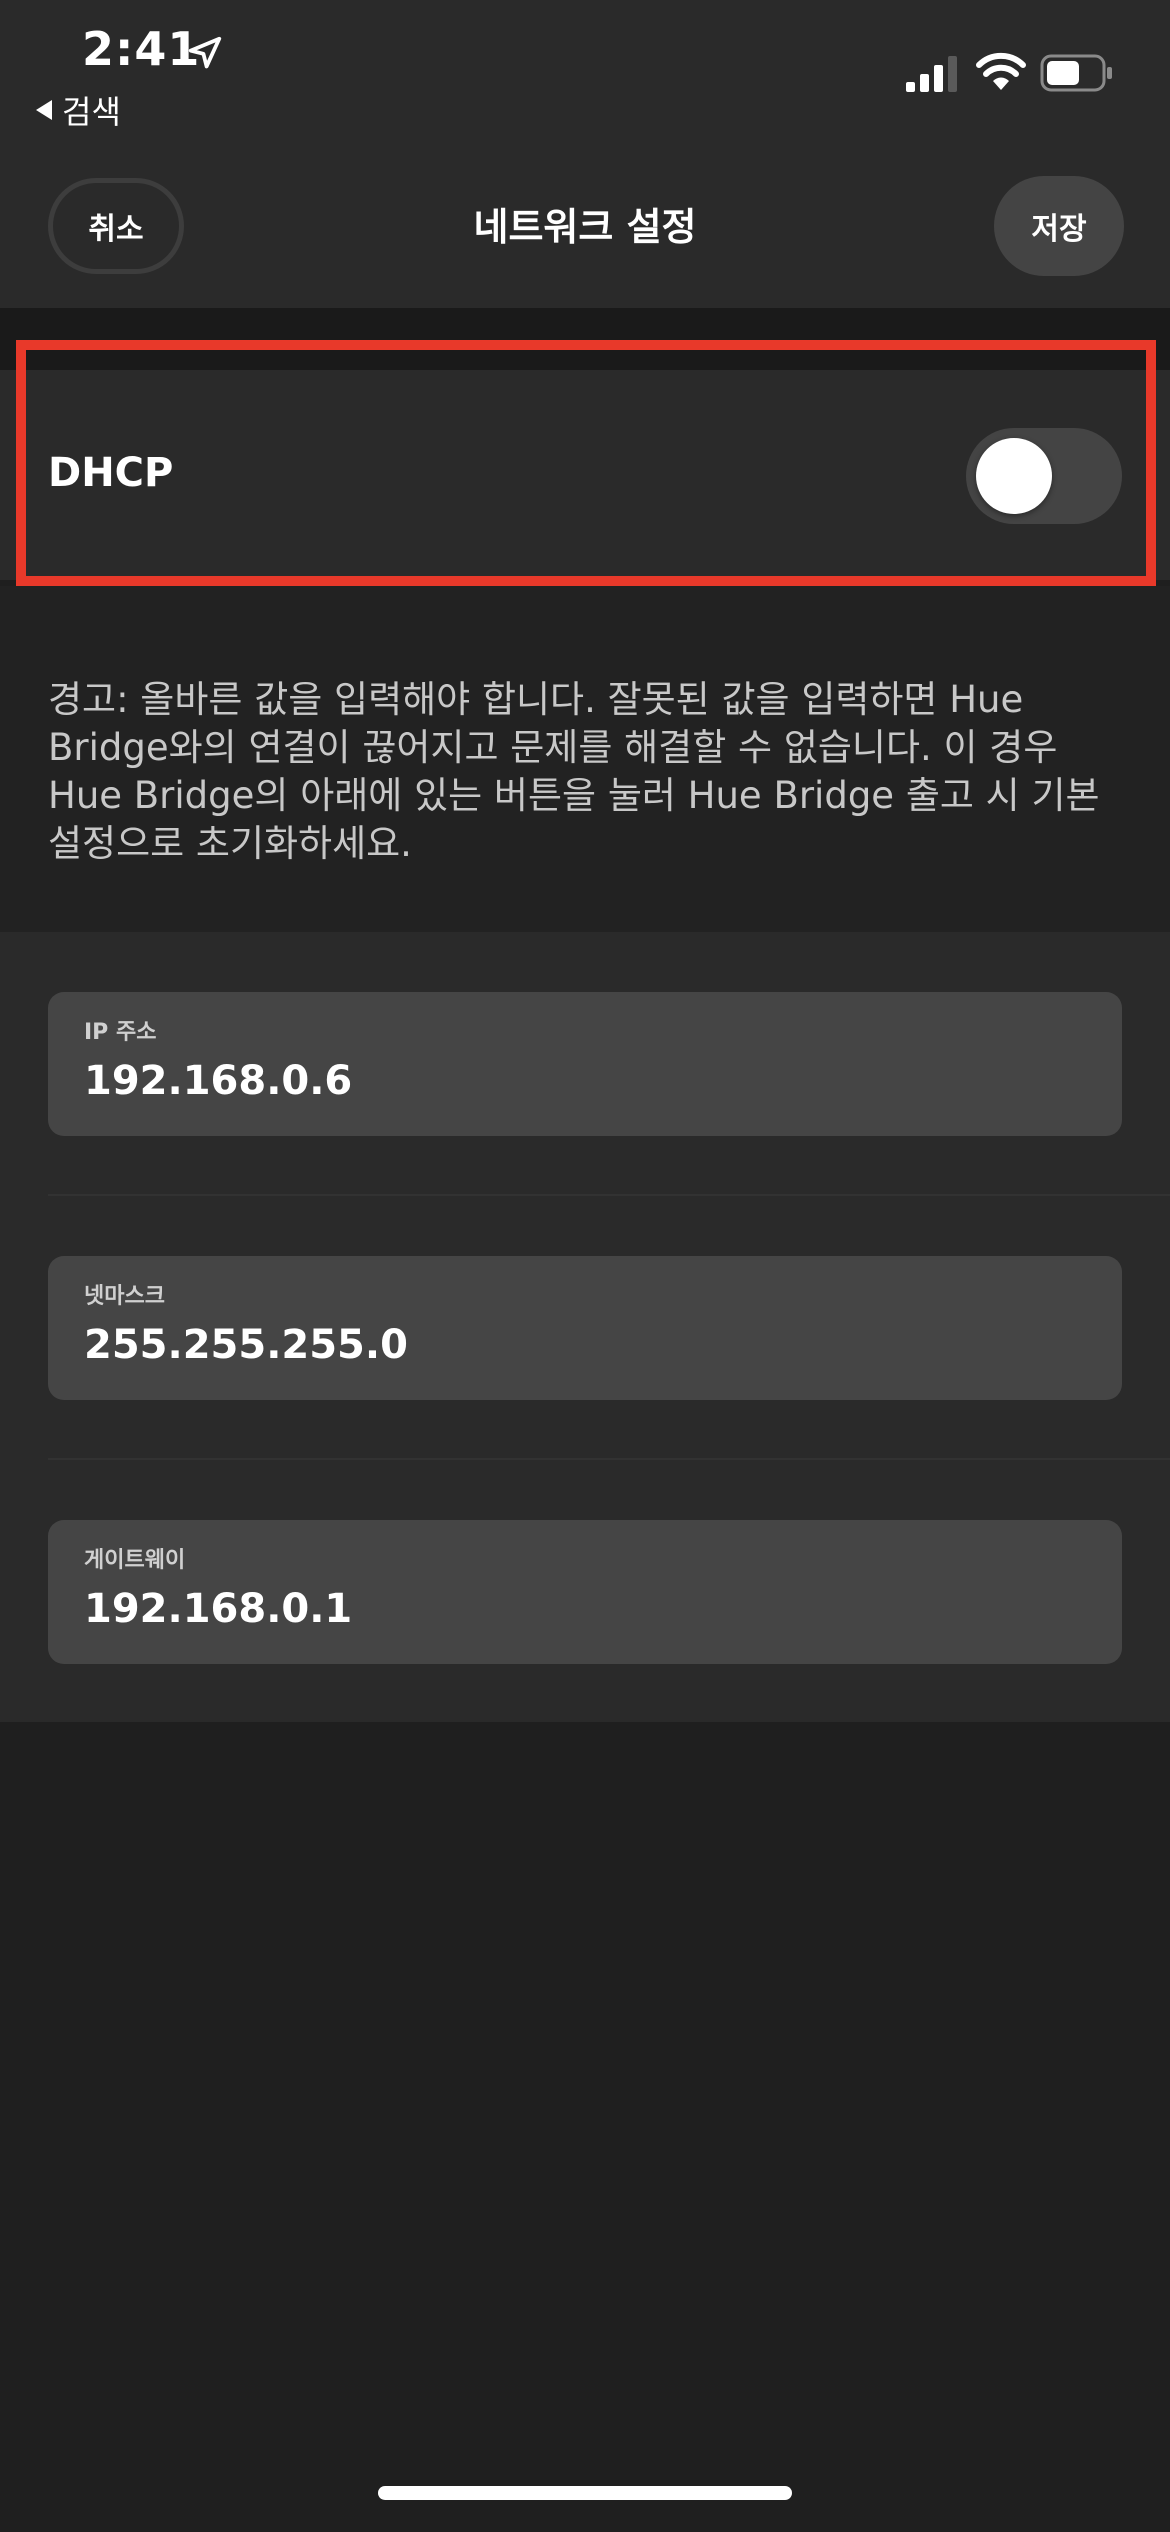  I want to click on netmask-field: 넷마스크 255.255.255.0, so click(585, 1328).